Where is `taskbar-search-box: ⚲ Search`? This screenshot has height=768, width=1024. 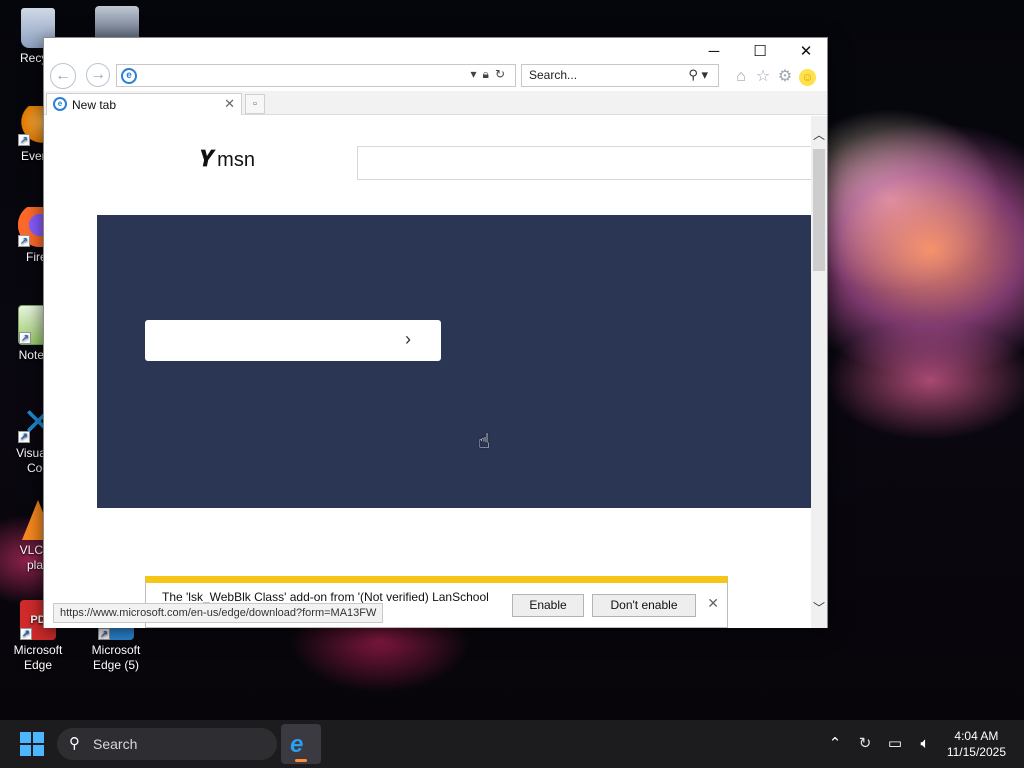
taskbar-search-box: ⚲ Search is located at coordinates (167, 744).